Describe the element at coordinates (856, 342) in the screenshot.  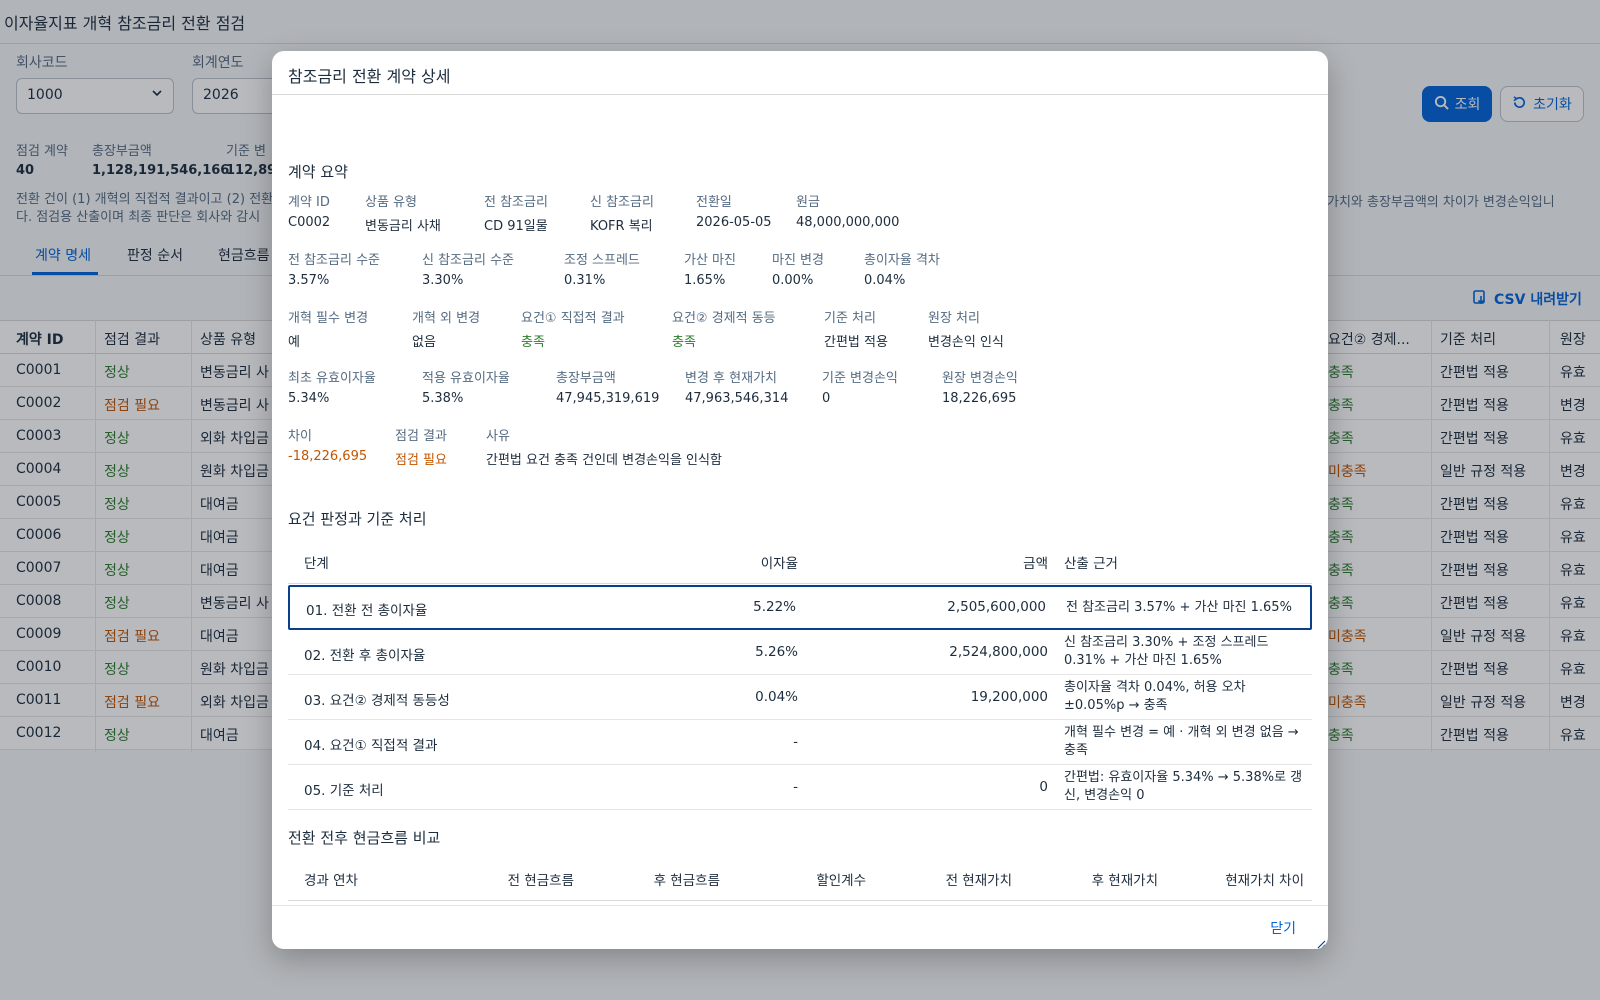
I see `summary-field-value: 간편법 적용` at that location.